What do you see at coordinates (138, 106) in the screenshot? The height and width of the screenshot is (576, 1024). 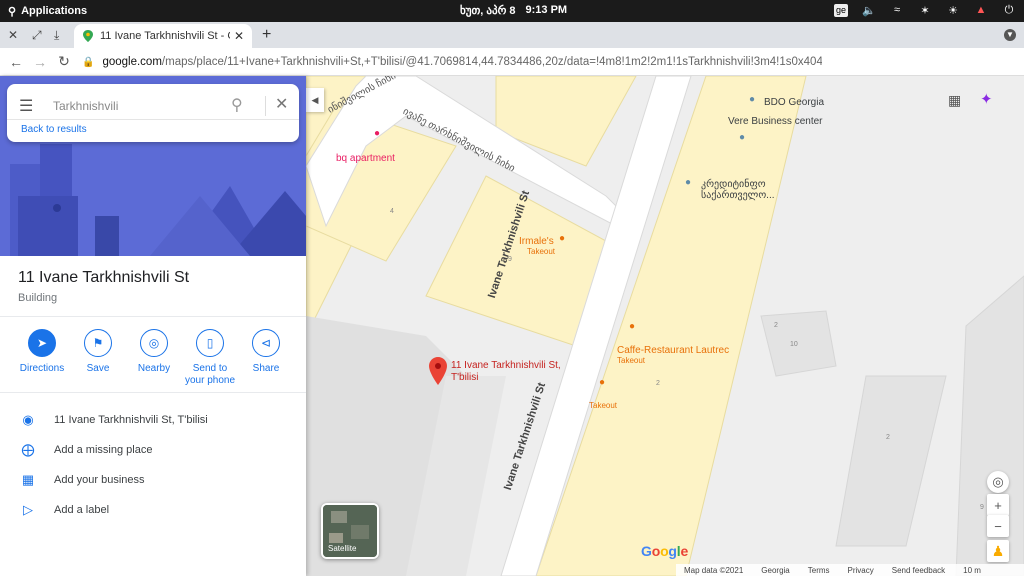 I see `search-input` at bounding box center [138, 106].